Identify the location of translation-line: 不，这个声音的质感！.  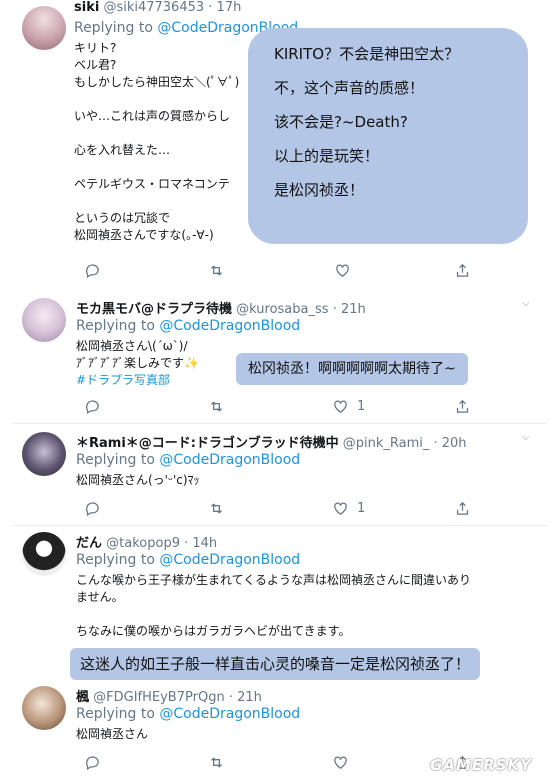
(349, 88).